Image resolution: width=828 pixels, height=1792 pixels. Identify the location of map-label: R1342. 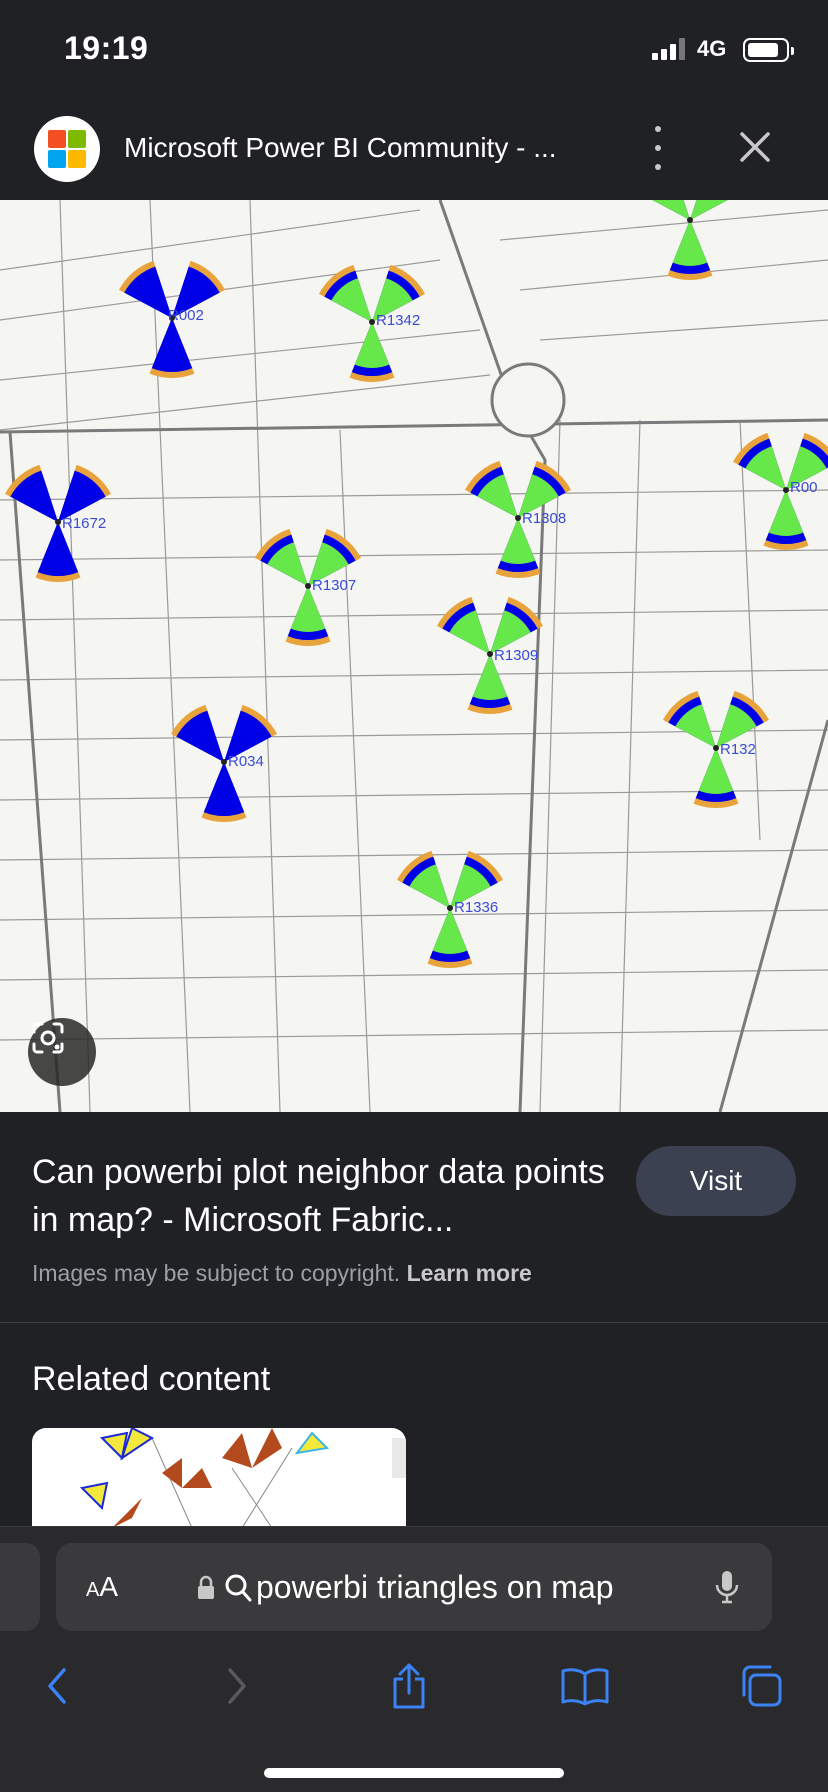
(398, 320).